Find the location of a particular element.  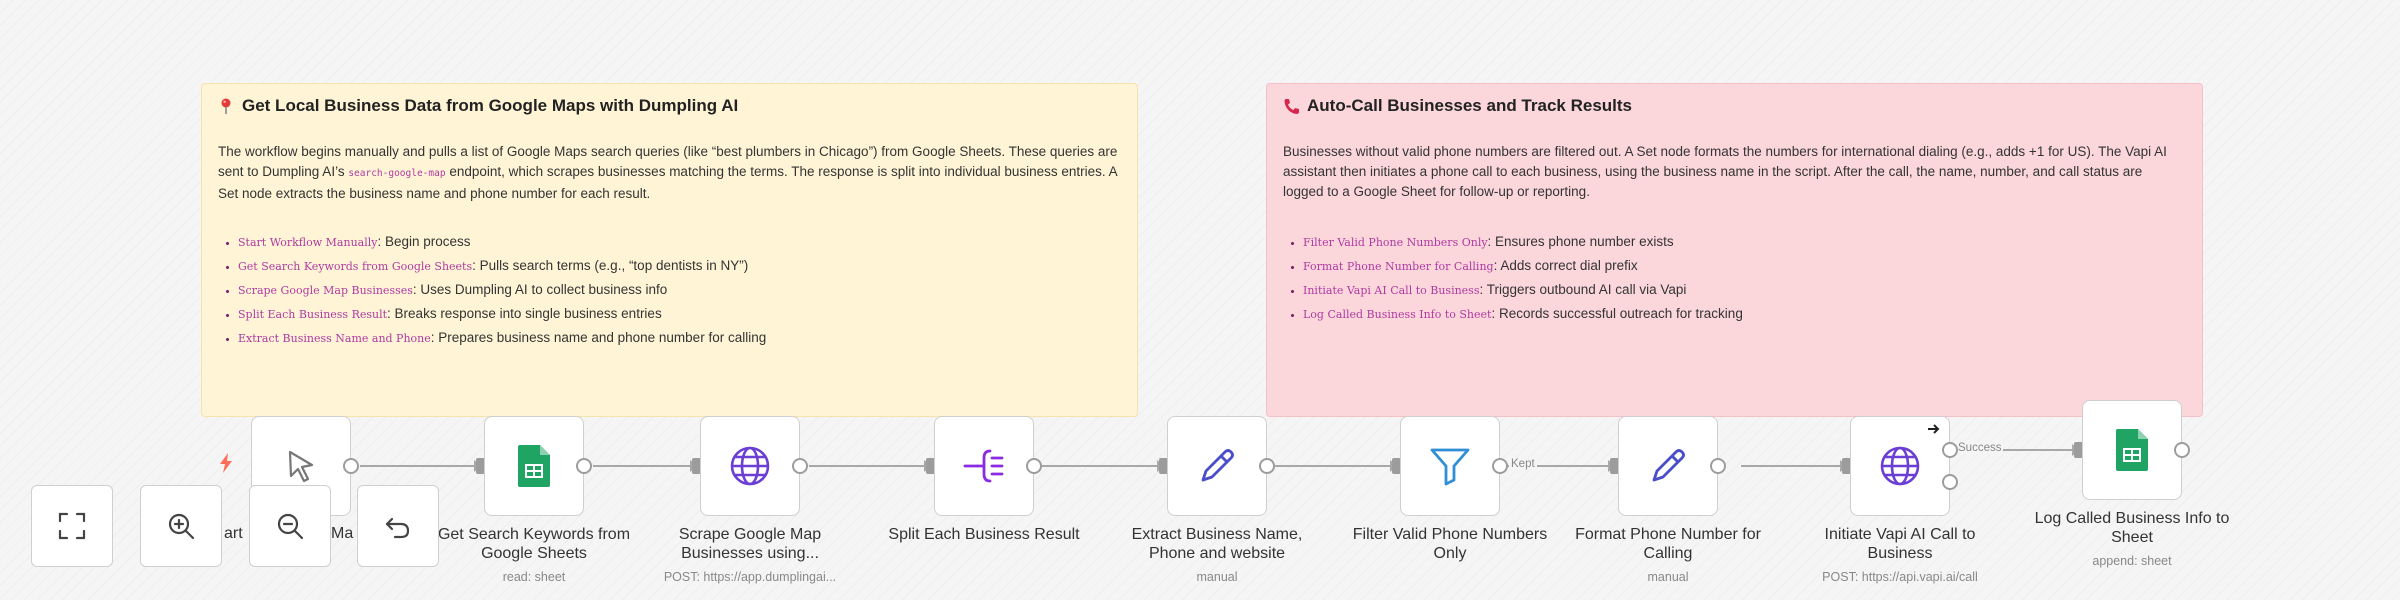

sticky-title: Auto-Call Businesses and Track Results is located at coordinates (1457, 106).